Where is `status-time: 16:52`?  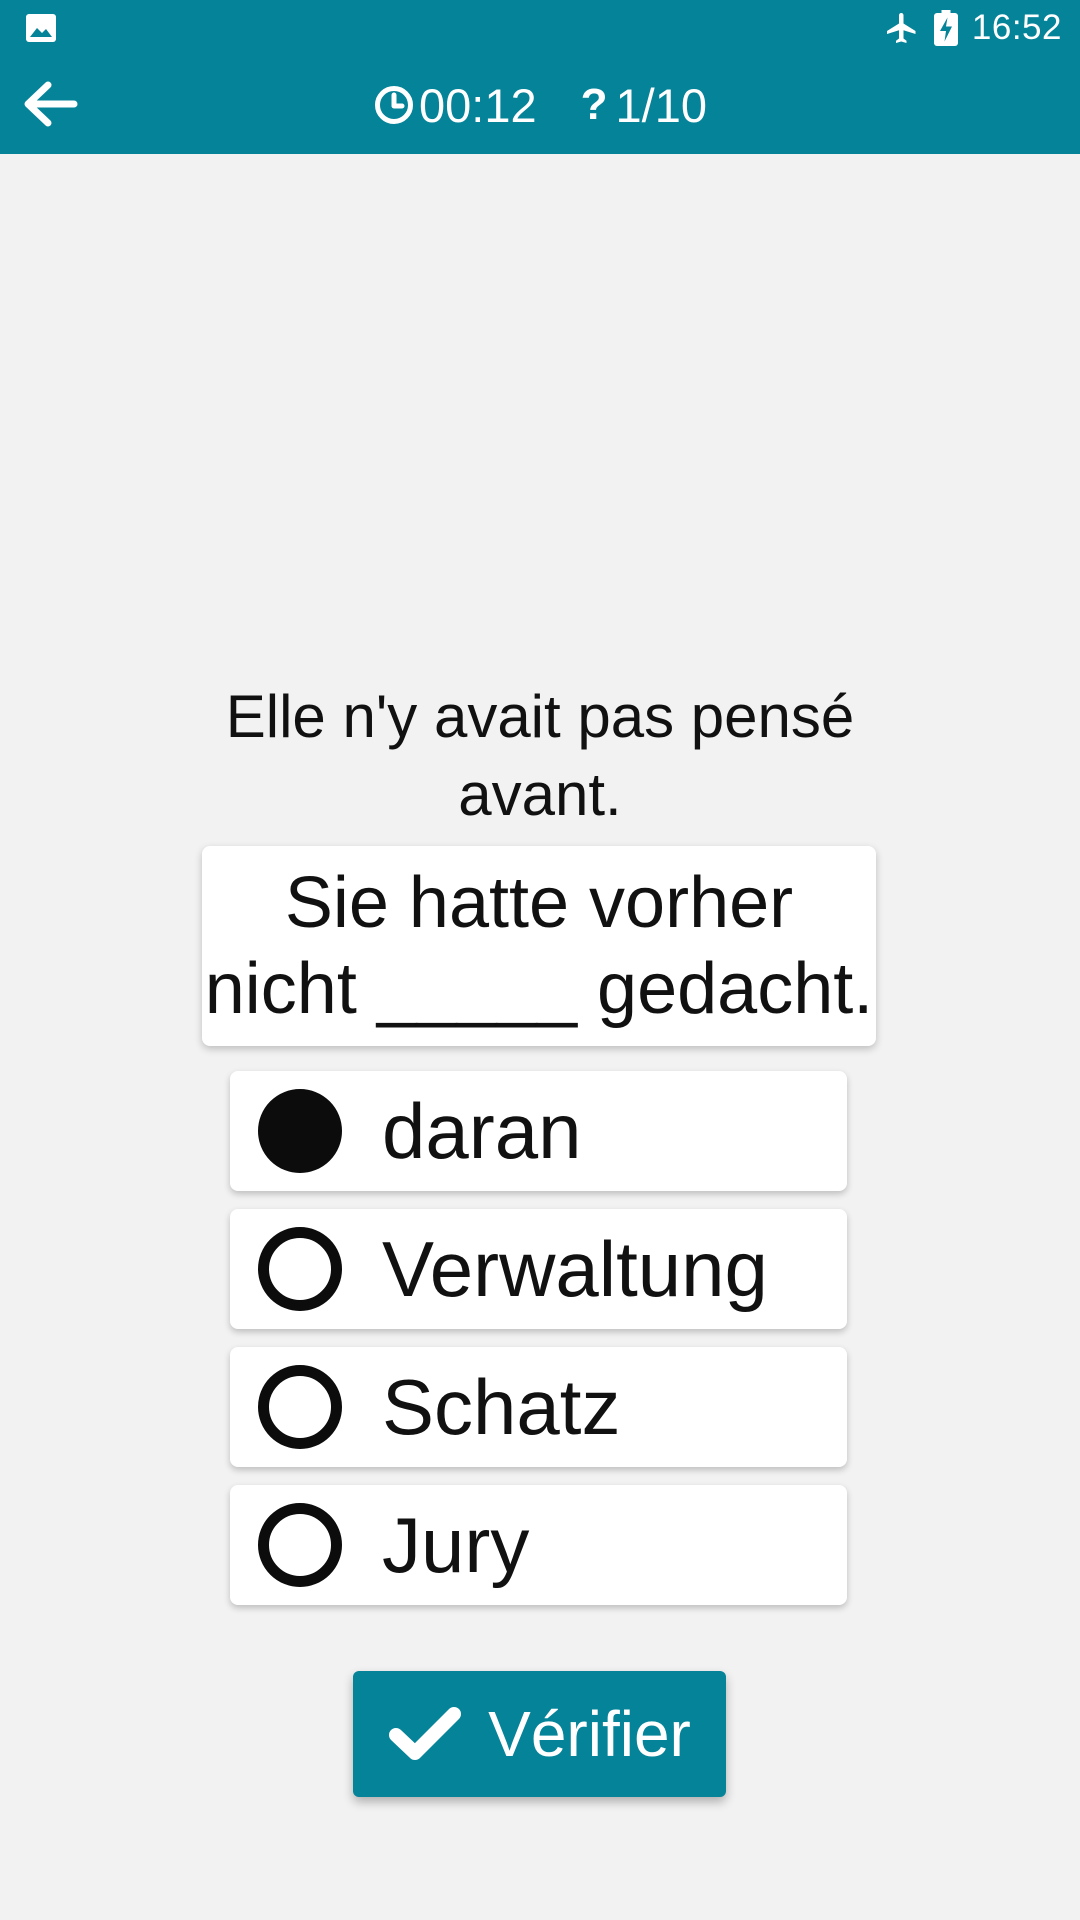
status-time: 16:52 is located at coordinates (1016, 27).